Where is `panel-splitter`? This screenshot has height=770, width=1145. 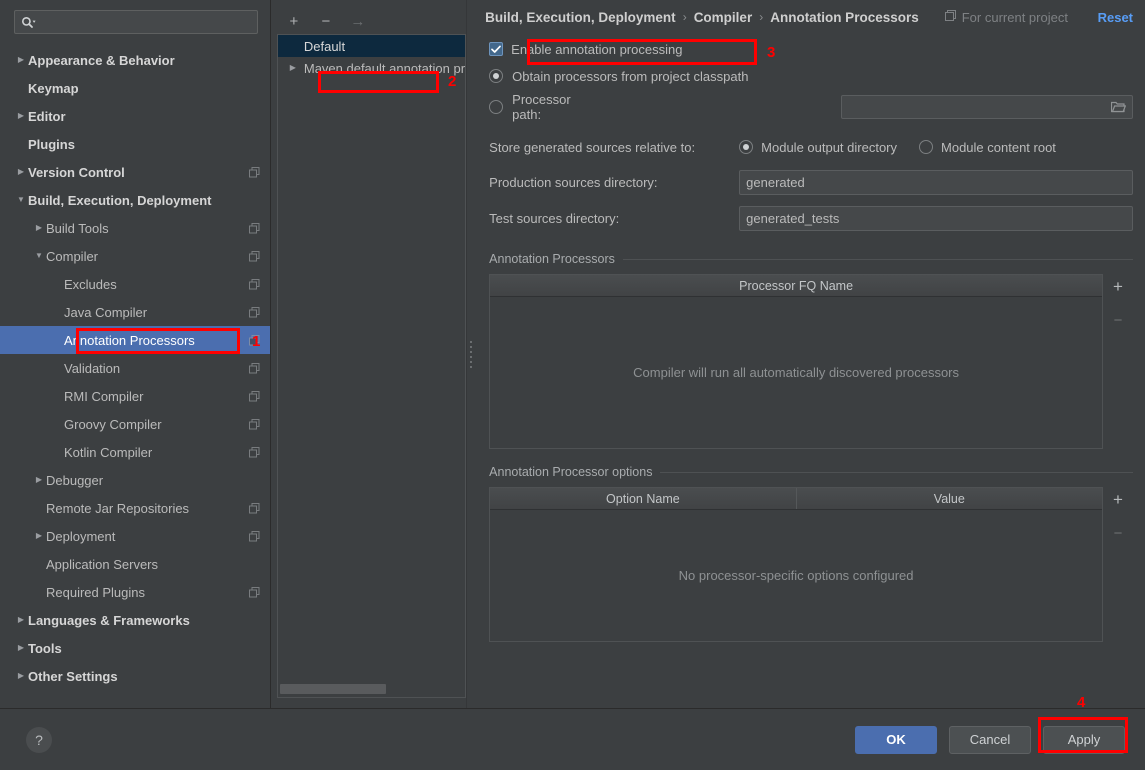 panel-splitter is located at coordinates (471, 354).